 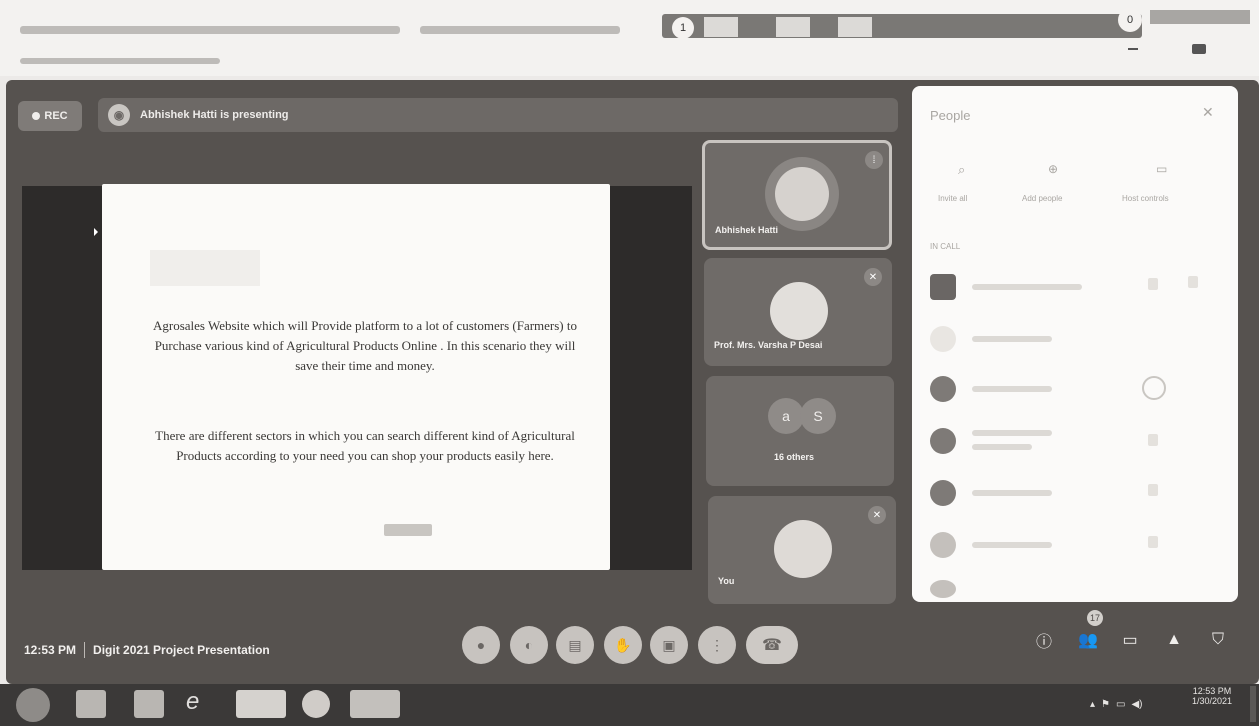 I want to click on chevron-up-icon: ▴, so click(x=1092, y=704).